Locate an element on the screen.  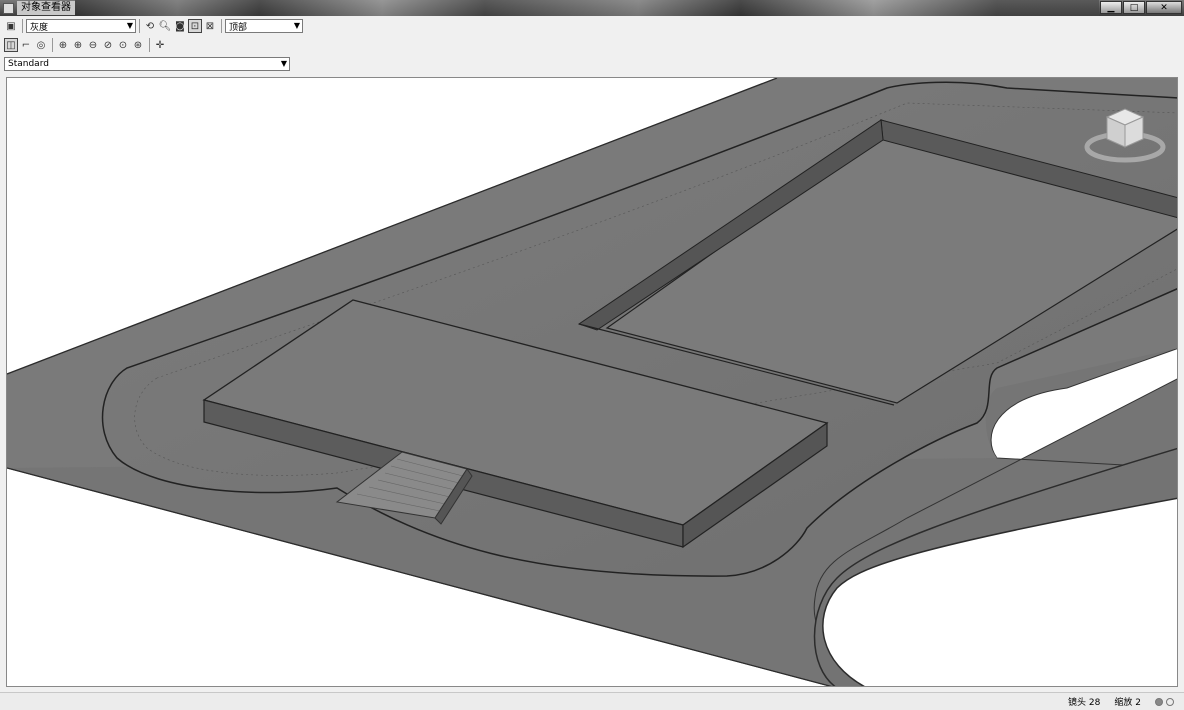
preset-select: Standard ▼ is located at coordinates (147, 64).